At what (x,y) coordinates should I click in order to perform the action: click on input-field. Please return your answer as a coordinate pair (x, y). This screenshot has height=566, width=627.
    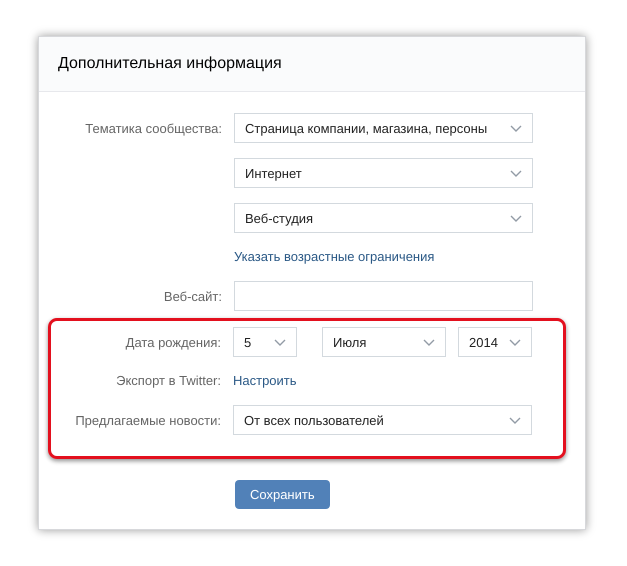
    Looking at the image, I should click on (383, 296).